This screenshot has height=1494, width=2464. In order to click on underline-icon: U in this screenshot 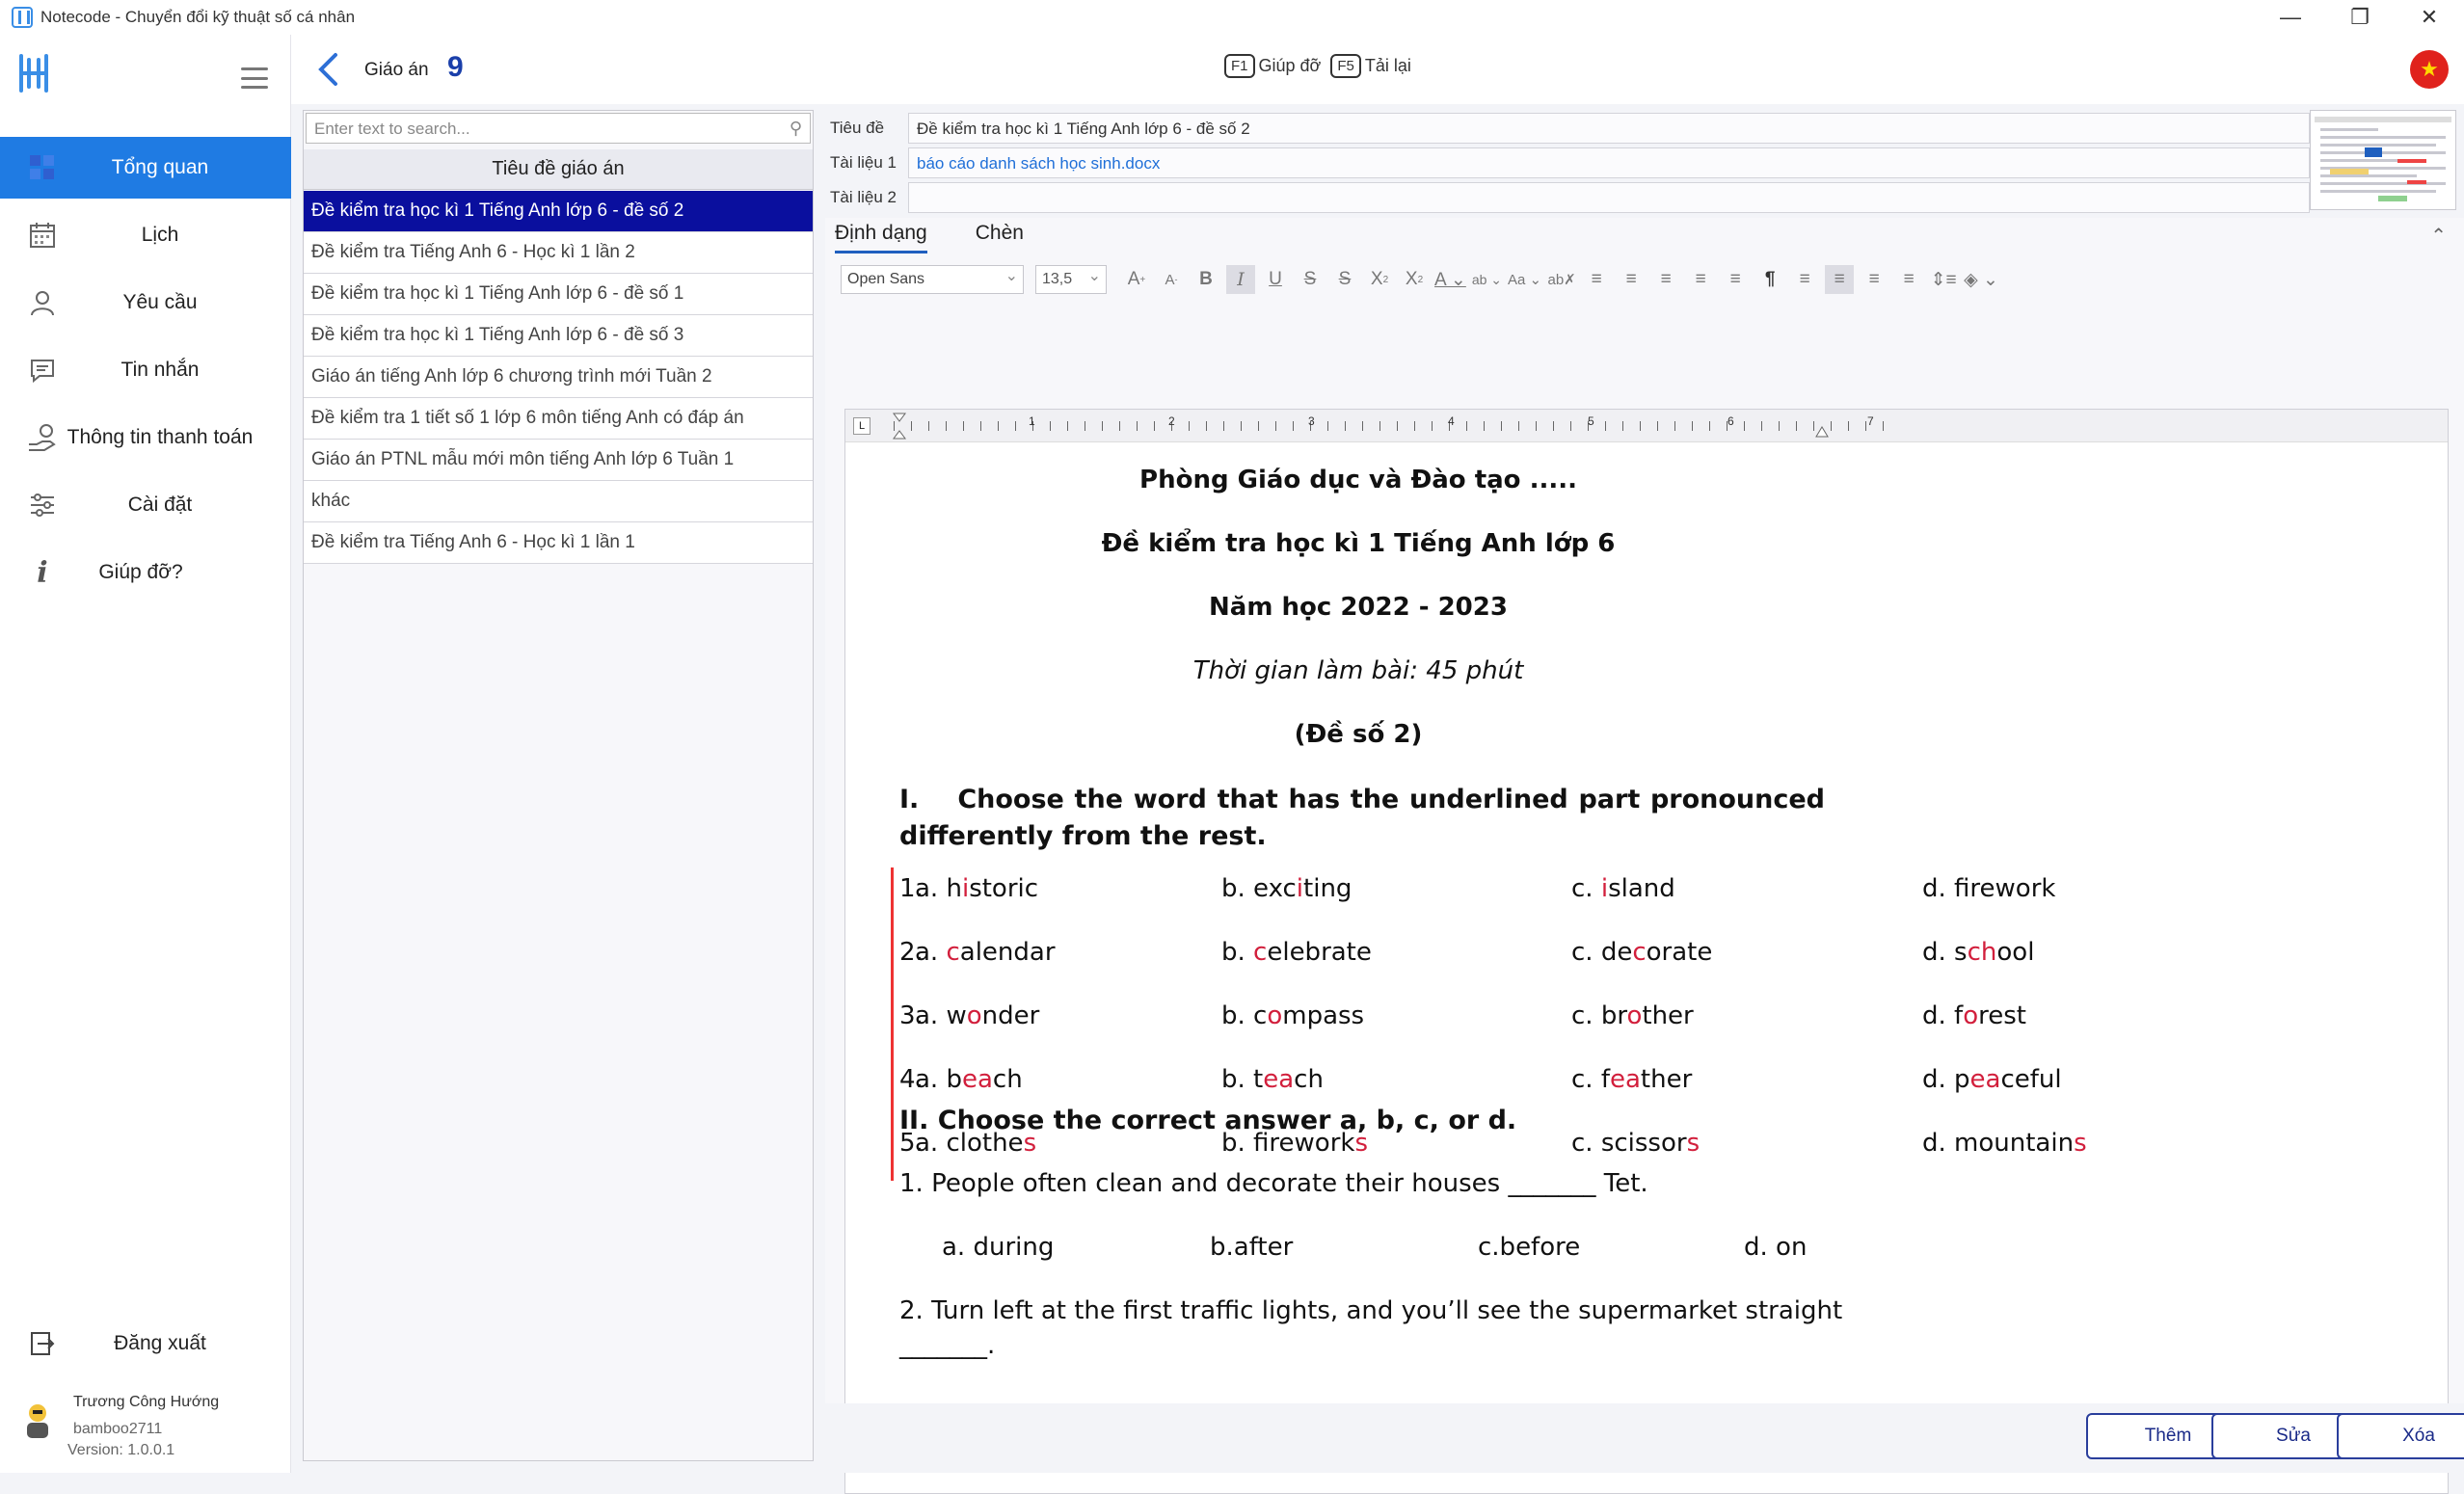, I will do `click(1276, 279)`.